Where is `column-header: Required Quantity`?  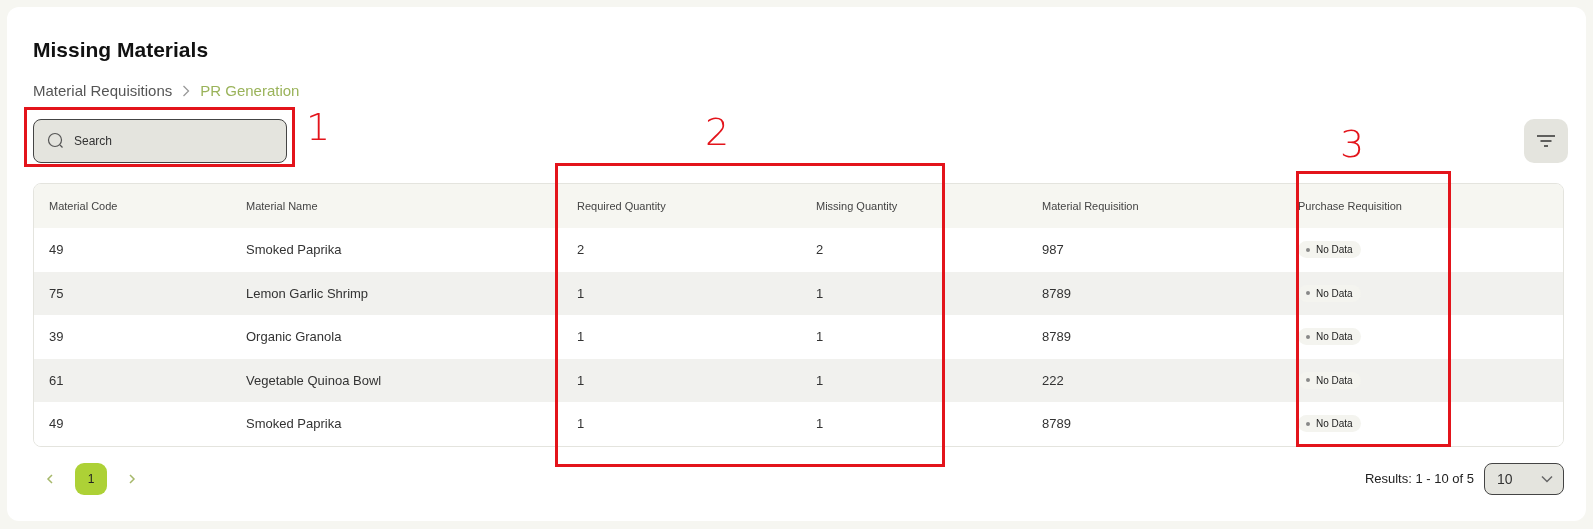
column-header: Required Quantity is located at coordinates (621, 206).